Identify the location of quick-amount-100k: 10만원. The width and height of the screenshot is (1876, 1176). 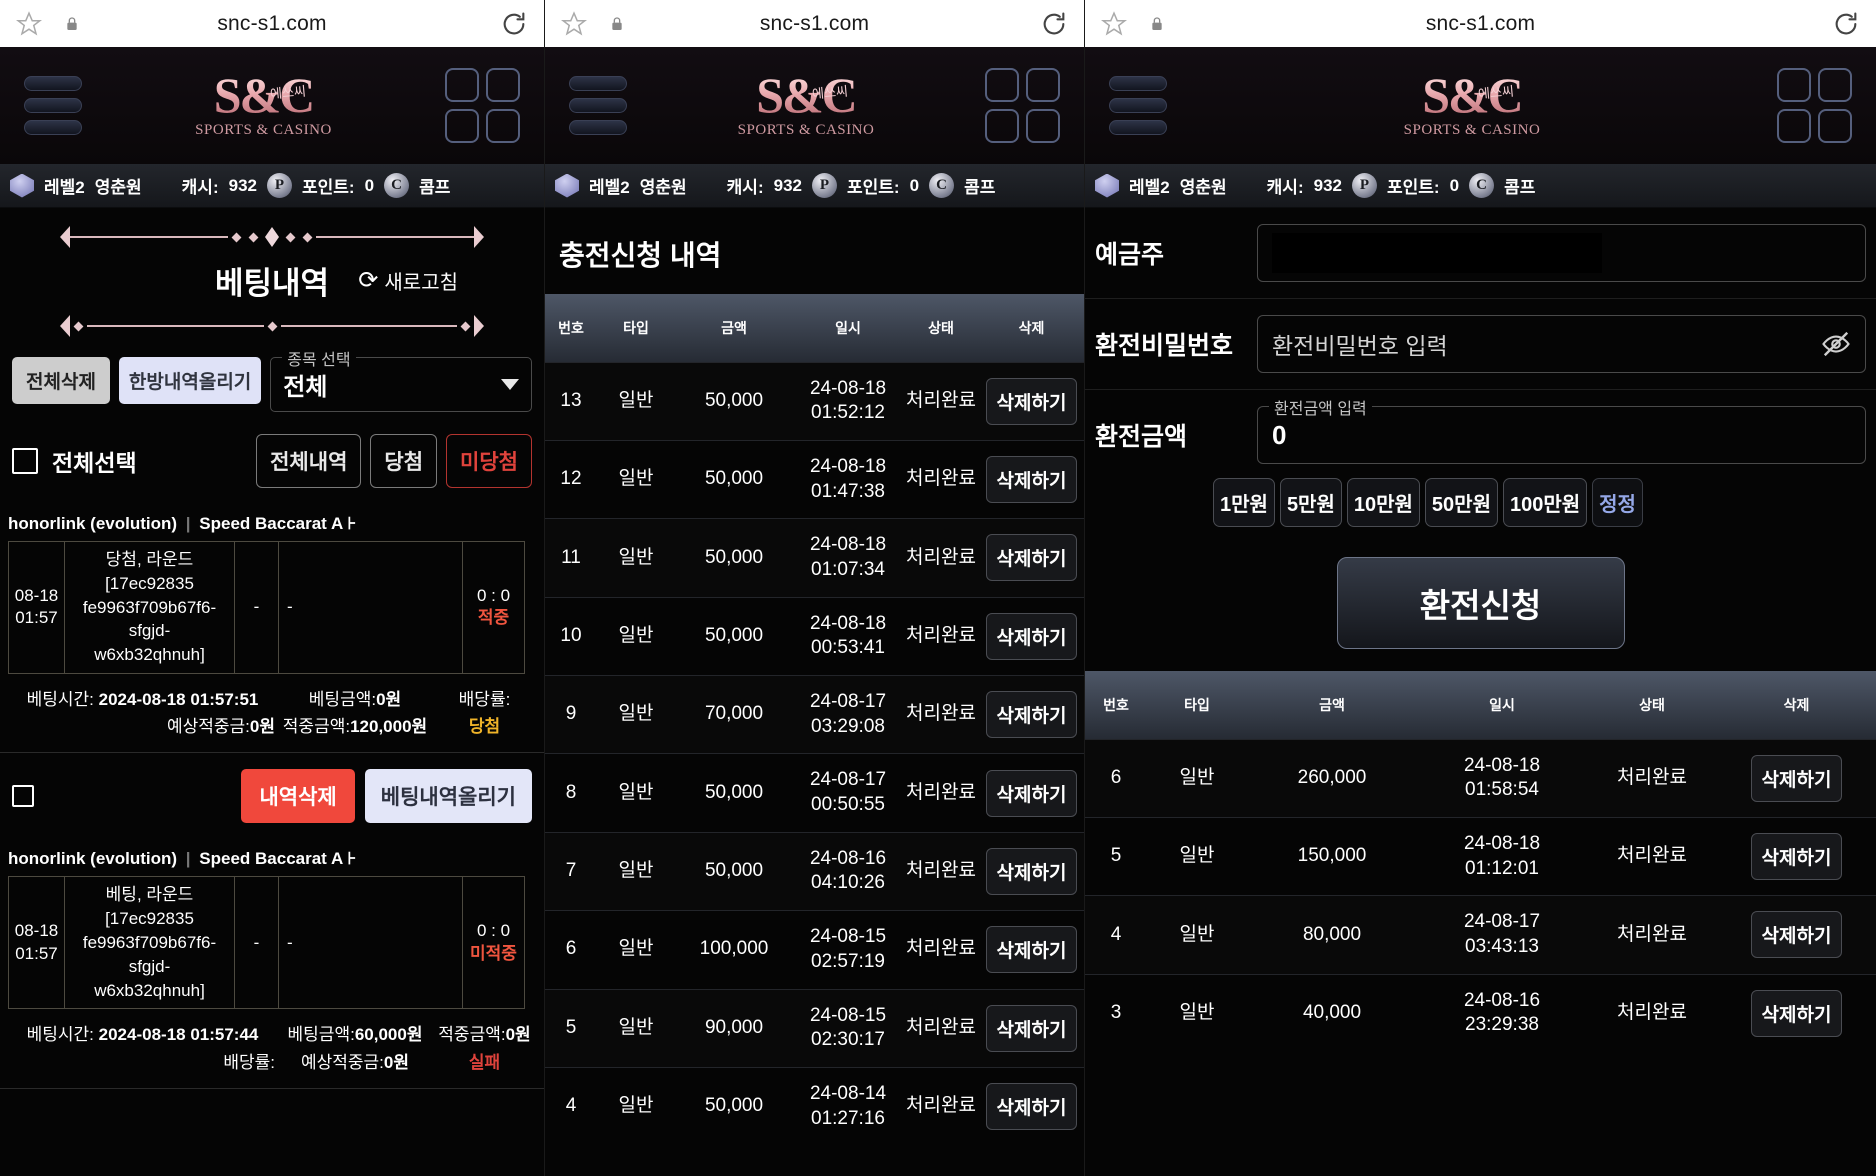
(1383, 502).